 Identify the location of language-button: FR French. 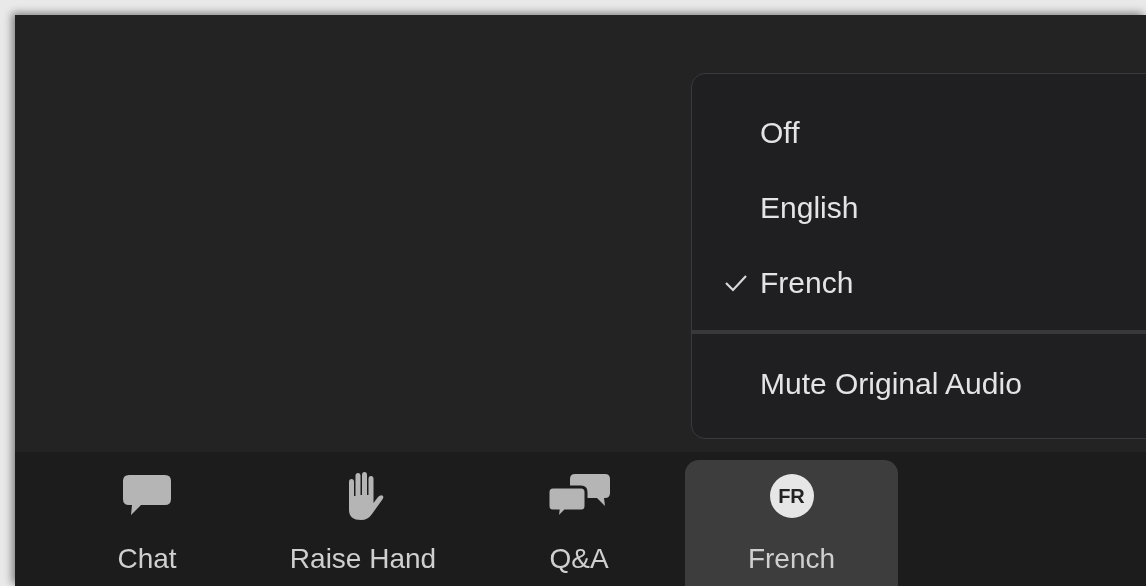
(791, 523).